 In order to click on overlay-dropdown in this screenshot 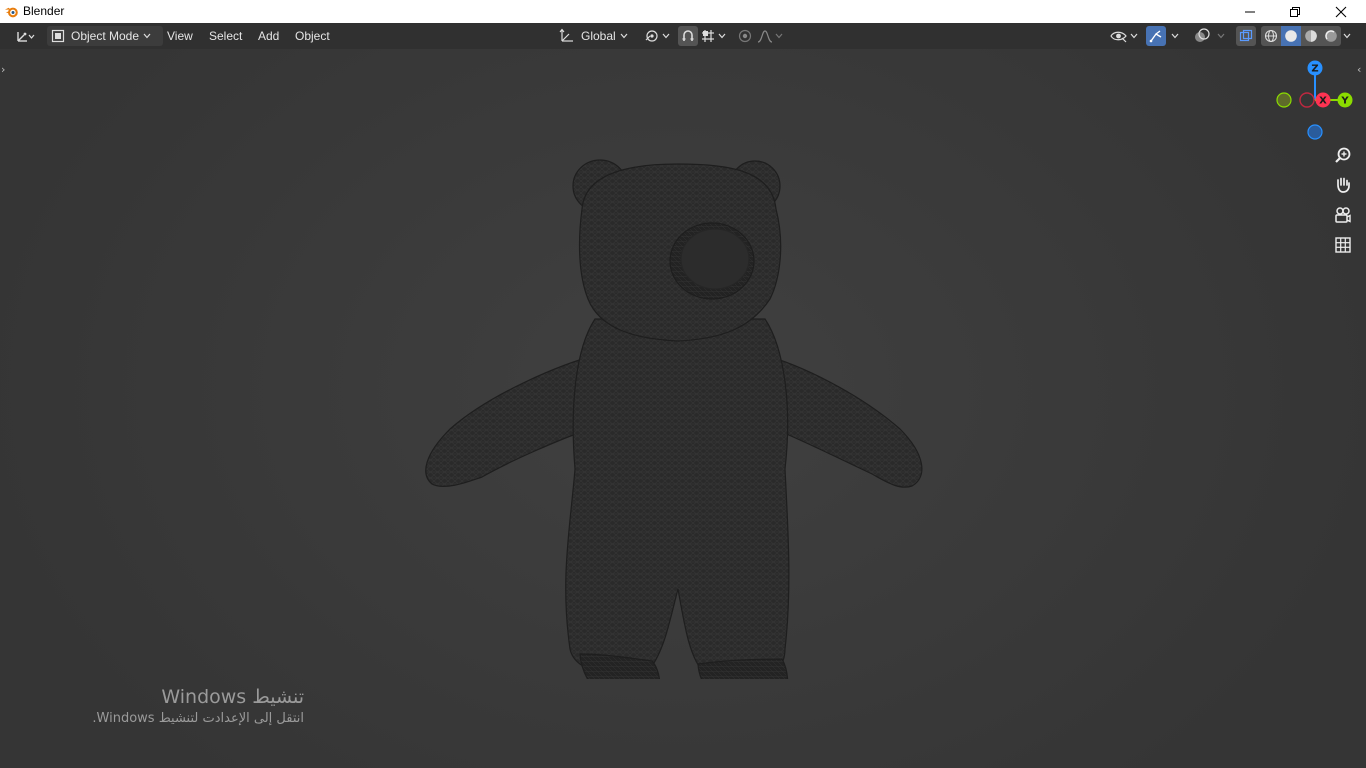, I will do `click(1221, 36)`.